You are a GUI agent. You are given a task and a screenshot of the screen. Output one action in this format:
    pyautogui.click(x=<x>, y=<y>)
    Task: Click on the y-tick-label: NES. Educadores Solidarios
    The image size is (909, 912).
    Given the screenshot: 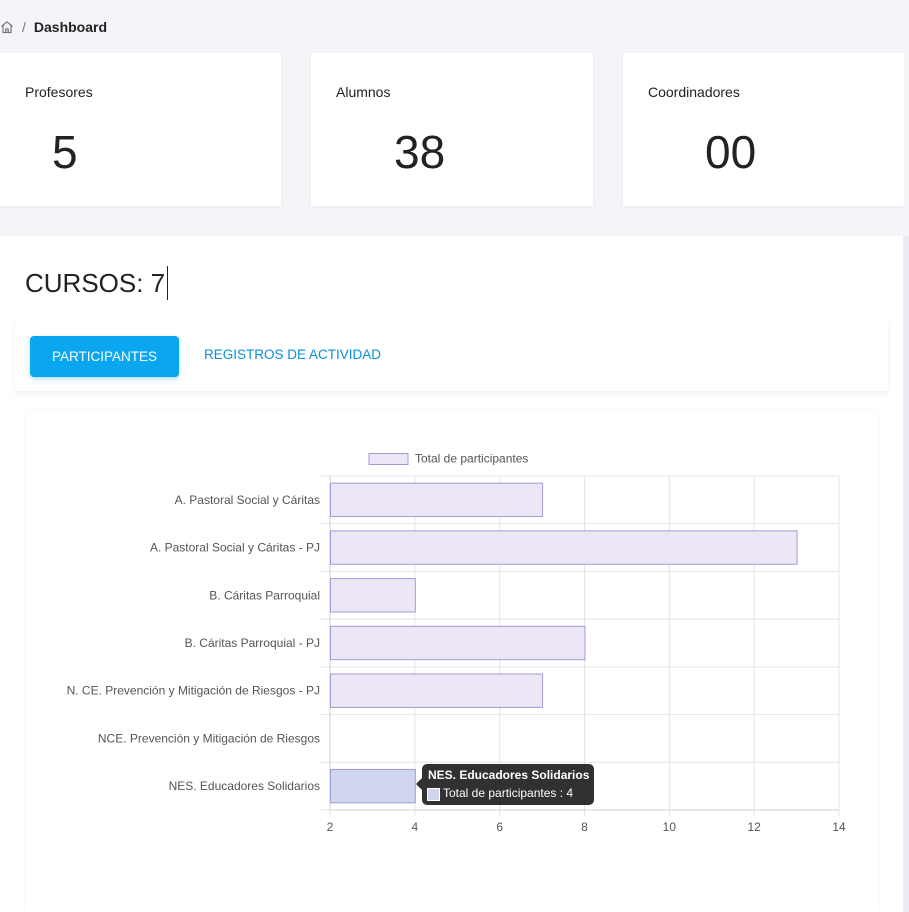 What is the action you would take?
    pyautogui.click(x=244, y=786)
    